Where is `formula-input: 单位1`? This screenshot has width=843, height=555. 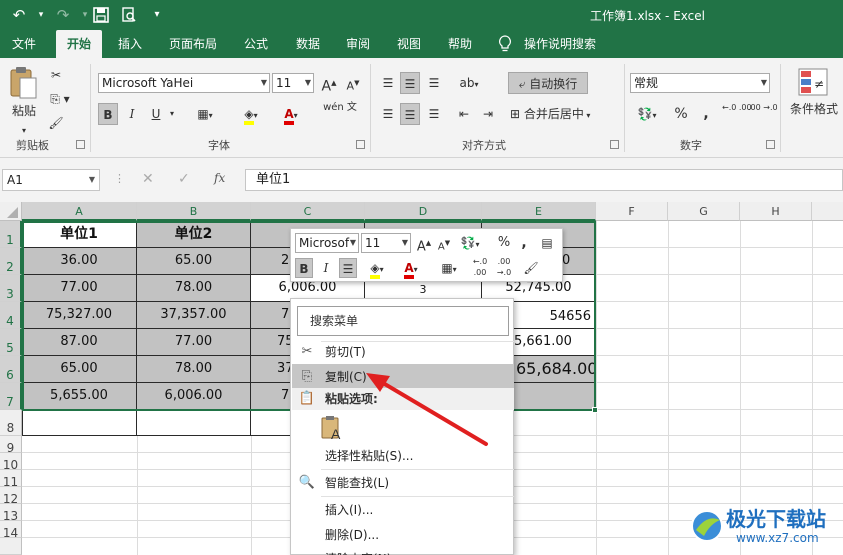
formula-input: 单位1 is located at coordinates (544, 180).